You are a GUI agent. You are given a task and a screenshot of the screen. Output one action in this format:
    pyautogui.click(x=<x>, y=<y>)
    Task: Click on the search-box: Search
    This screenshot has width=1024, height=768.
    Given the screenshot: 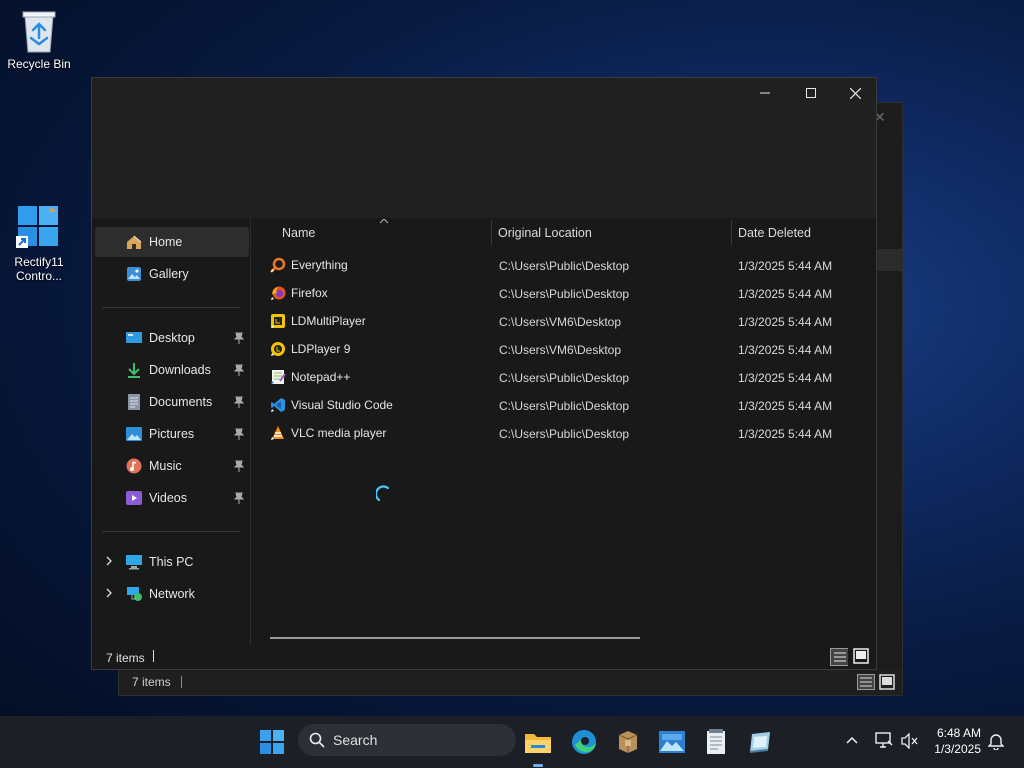 What is the action you would take?
    pyautogui.click(x=407, y=740)
    